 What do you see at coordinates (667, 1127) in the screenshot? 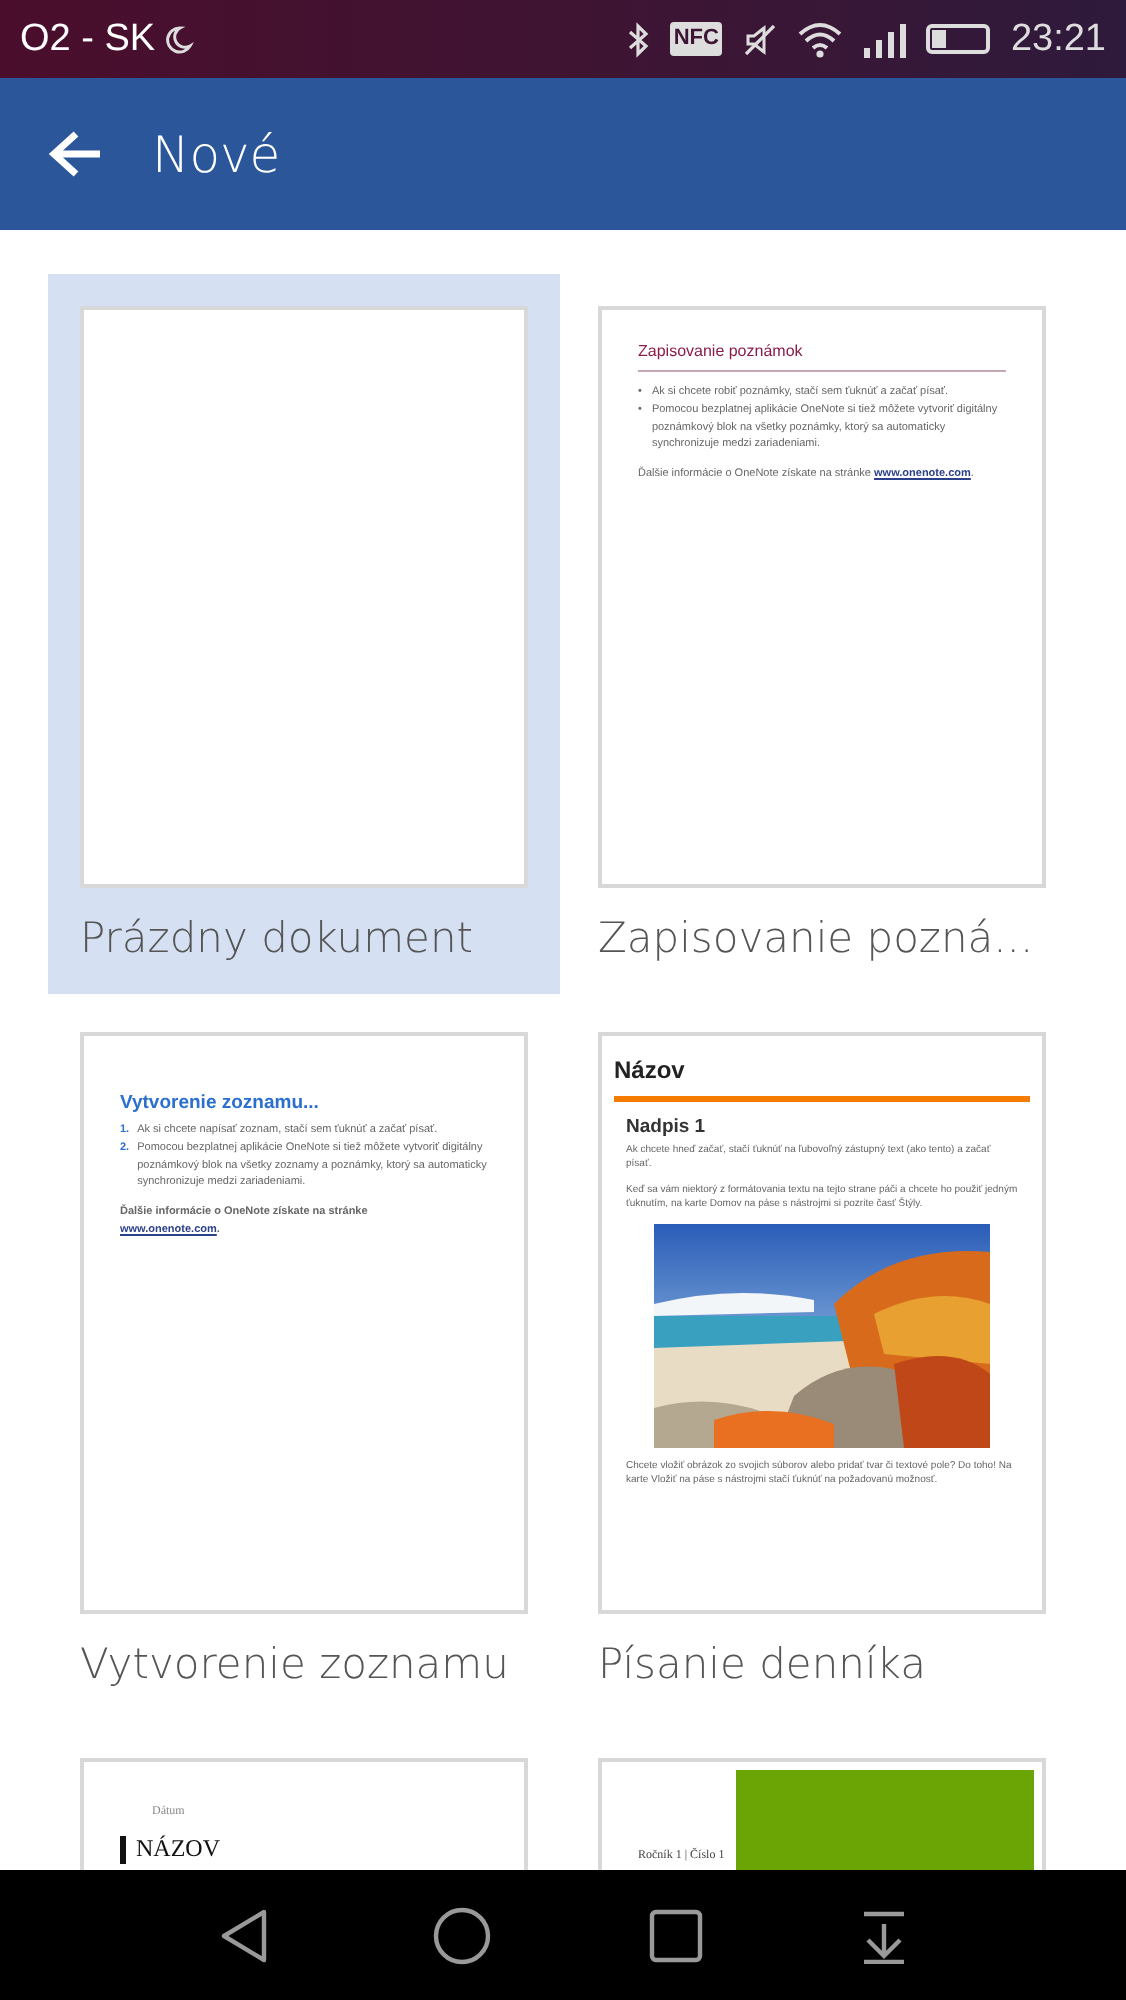
I see `preview-subheading: Nadpis 1` at bounding box center [667, 1127].